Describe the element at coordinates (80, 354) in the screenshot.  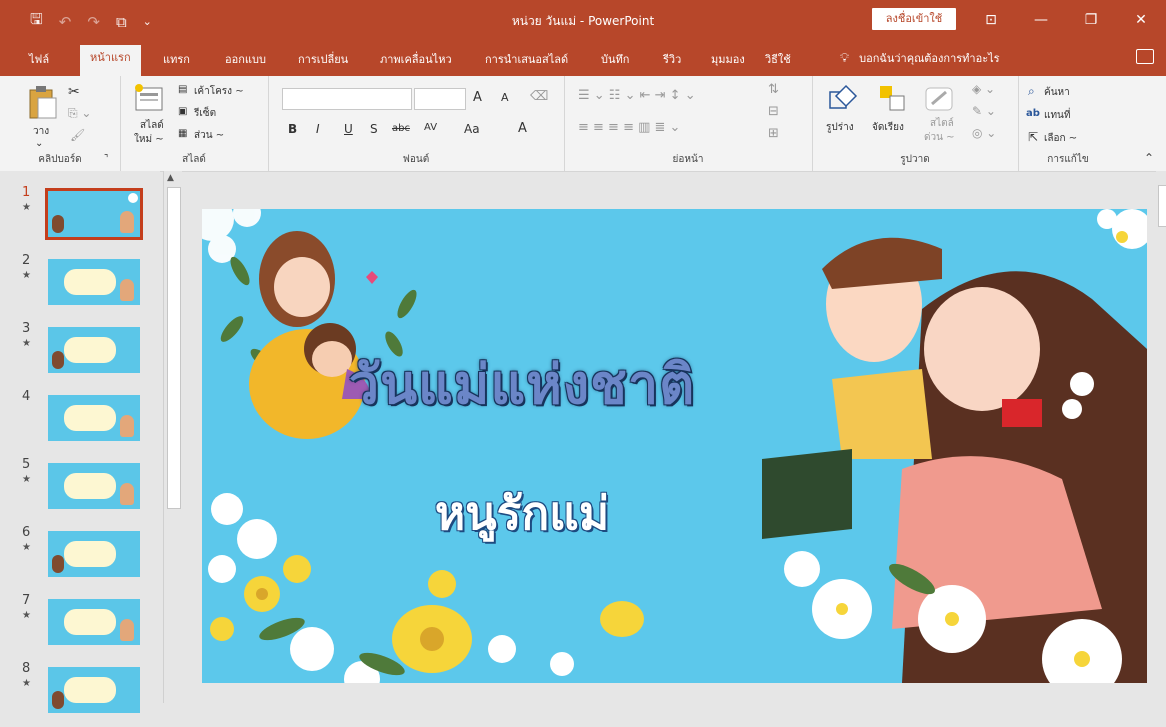
I see `slide-thumbnail: 3 ★` at that location.